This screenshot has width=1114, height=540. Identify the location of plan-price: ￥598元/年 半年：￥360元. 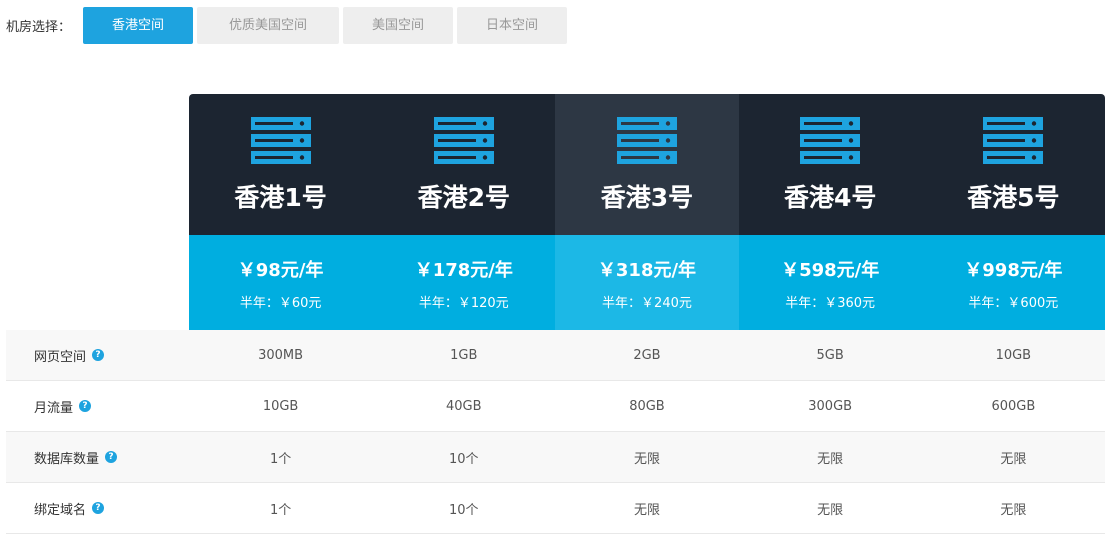
(830, 282).